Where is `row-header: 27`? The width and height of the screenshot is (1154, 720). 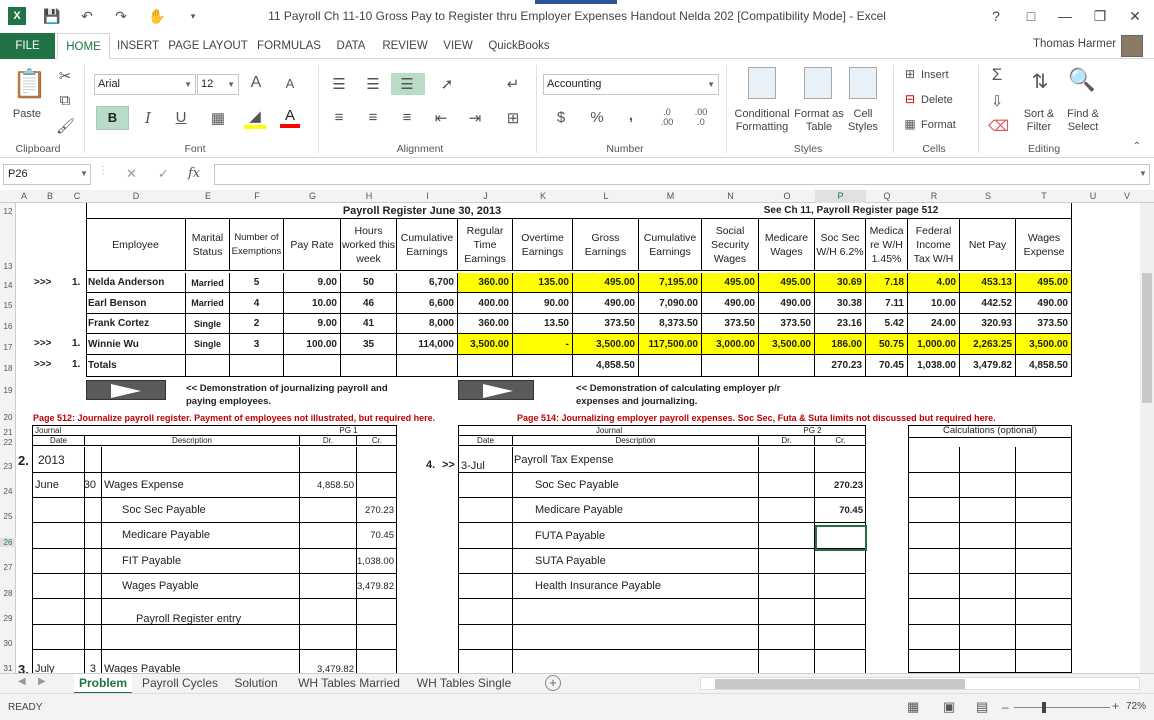 row-header: 27 is located at coordinates (8, 567).